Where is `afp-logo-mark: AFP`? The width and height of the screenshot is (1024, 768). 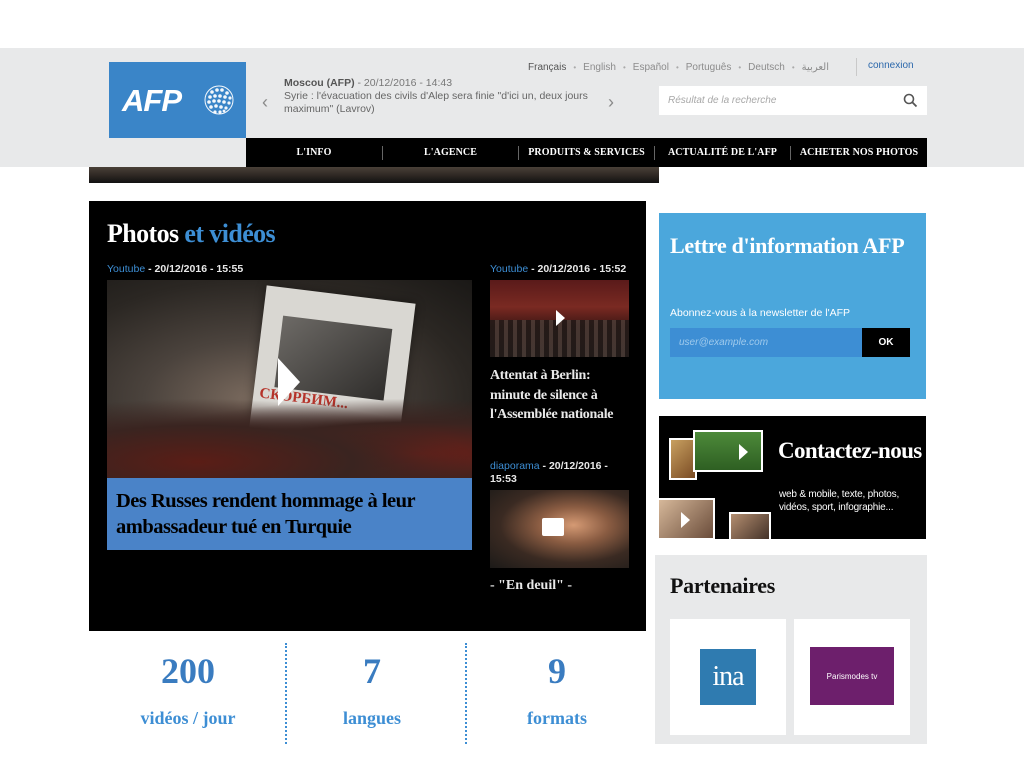 afp-logo-mark: AFP is located at coordinates (177, 100).